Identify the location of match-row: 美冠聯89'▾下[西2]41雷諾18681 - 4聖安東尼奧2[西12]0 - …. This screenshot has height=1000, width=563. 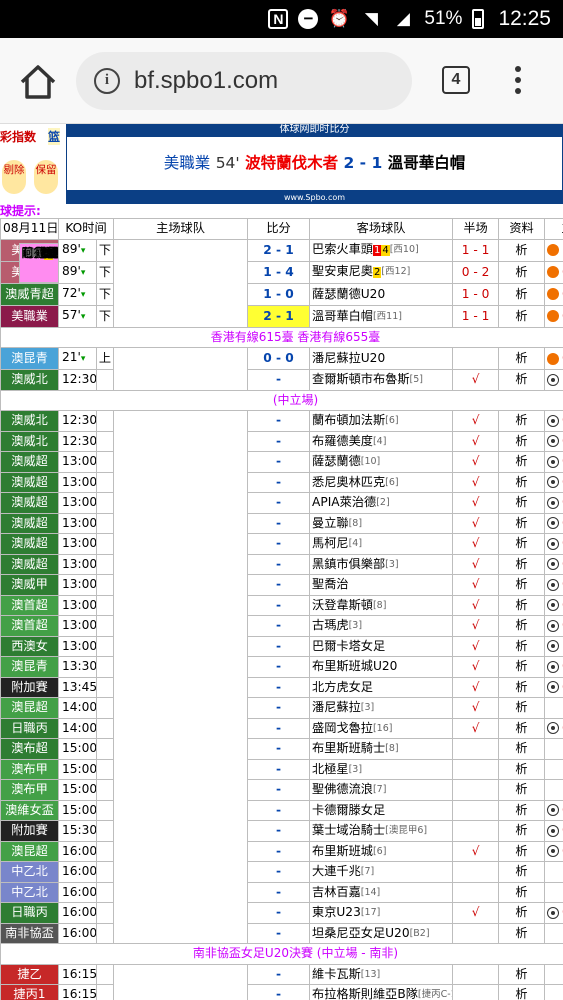
(281, 263).